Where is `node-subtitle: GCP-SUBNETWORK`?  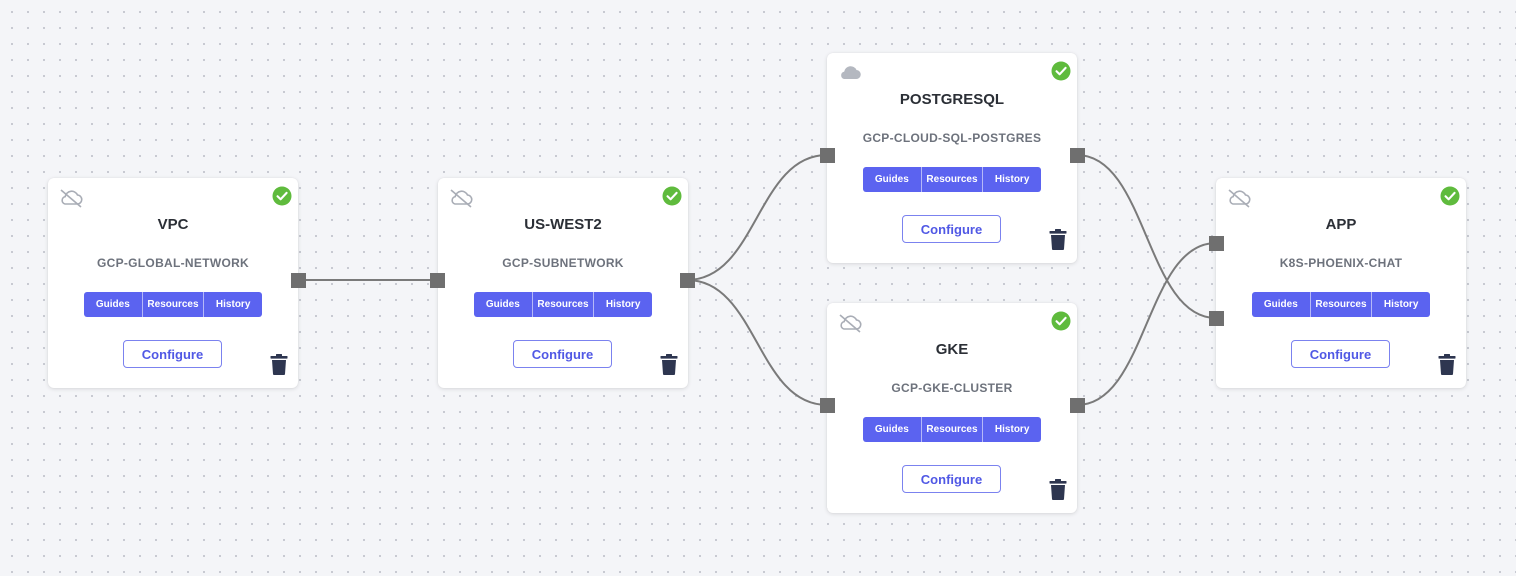 node-subtitle: GCP-SUBNETWORK is located at coordinates (563, 263).